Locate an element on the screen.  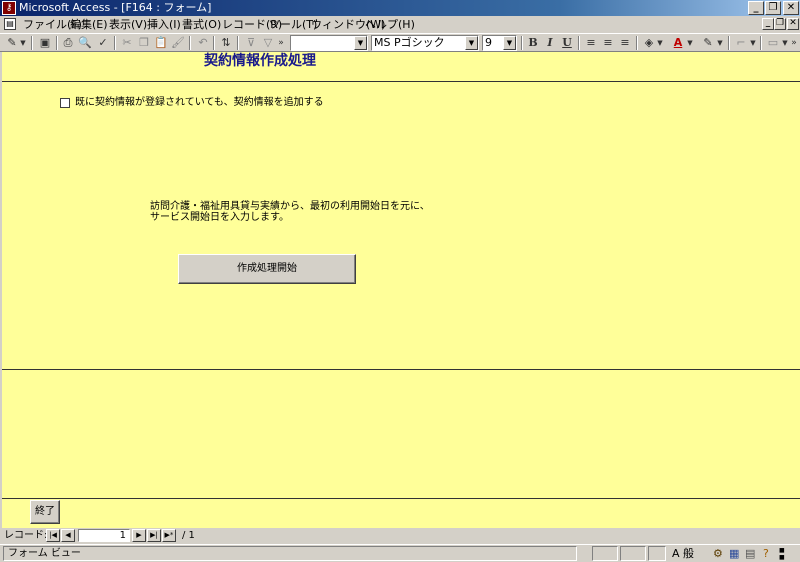
close-button: ✕ is located at coordinates (791, 8).